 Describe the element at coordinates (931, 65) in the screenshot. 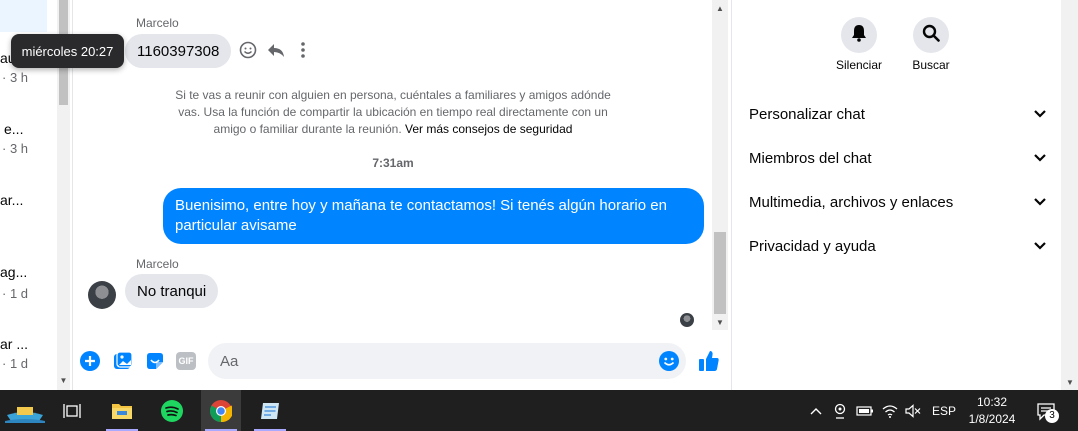

I see `search-label: Buscar` at that location.